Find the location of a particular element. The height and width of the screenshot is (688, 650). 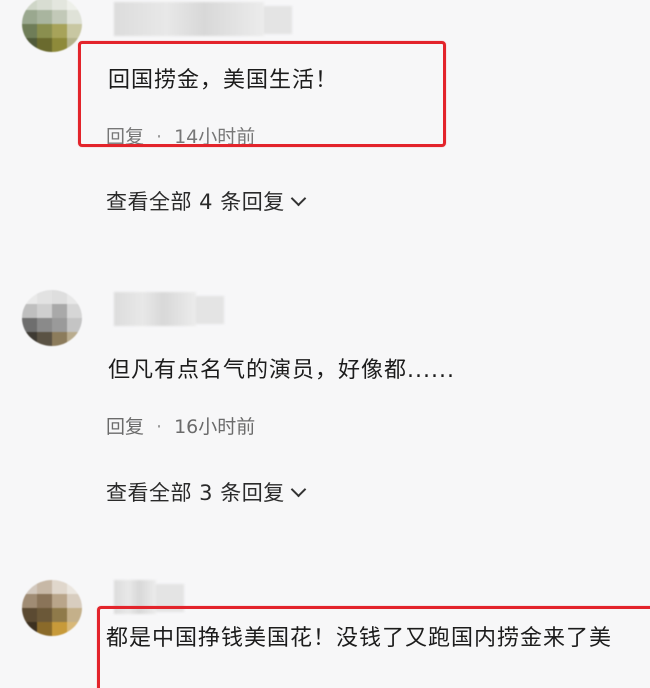

view-replies-button: 查看全部 3 条回复 is located at coordinates (206, 492).